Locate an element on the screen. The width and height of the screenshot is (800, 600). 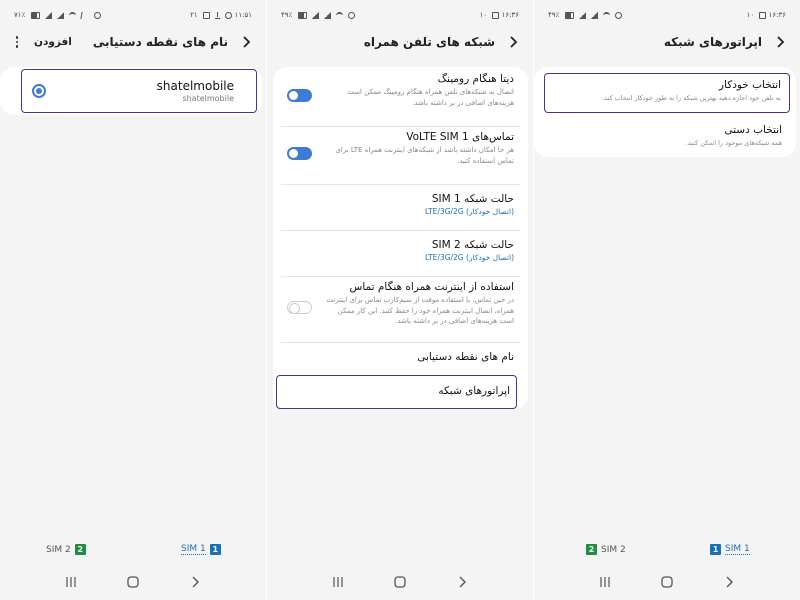
download-icon is located at coordinates (218, 15).